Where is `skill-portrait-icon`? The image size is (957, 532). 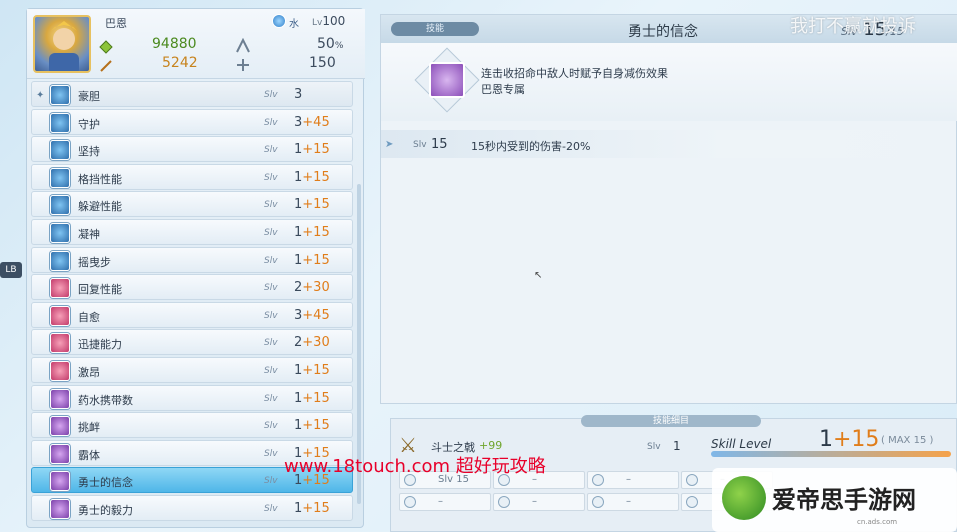
skill-portrait-icon is located at coordinates (447, 80).